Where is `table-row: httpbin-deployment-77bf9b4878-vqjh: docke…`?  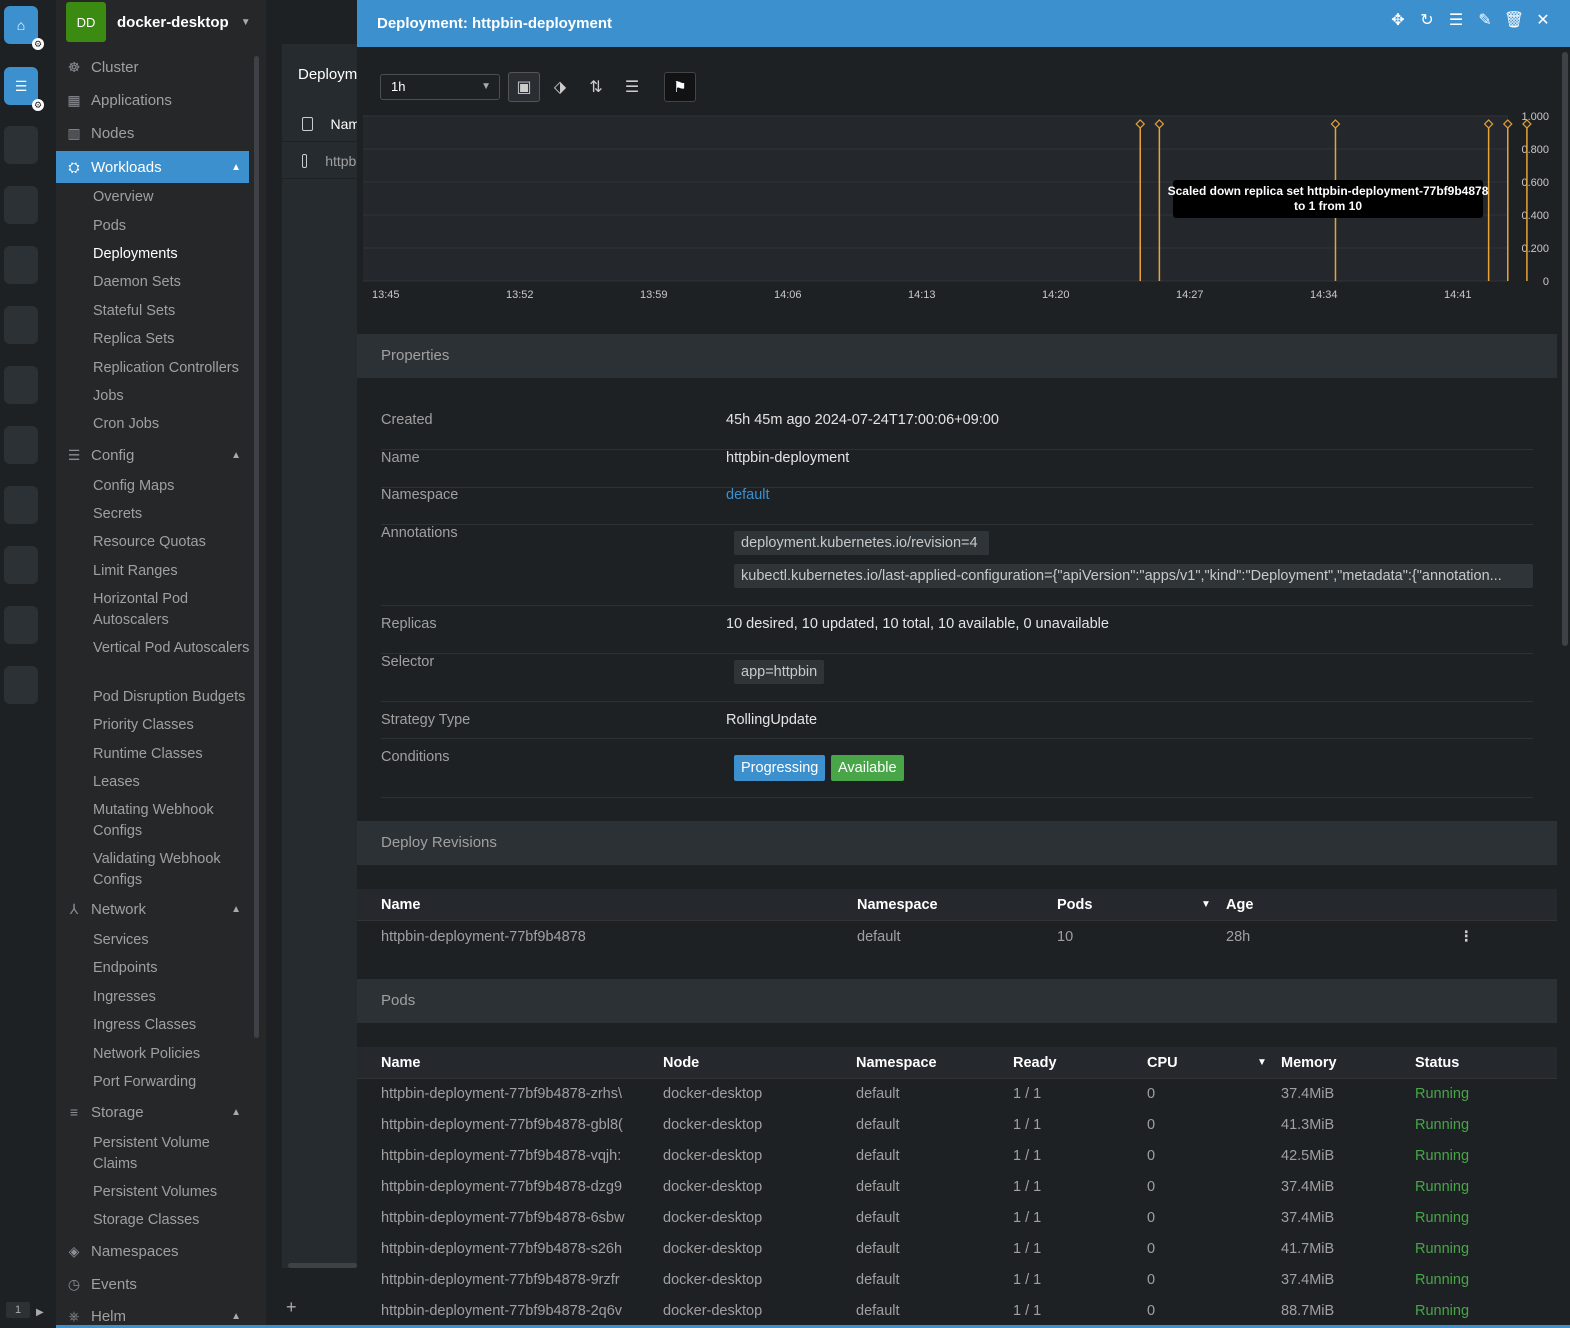 table-row: httpbin-deployment-77bf9b4878-vqjh: docke… is located at coordinates (957, 1156).